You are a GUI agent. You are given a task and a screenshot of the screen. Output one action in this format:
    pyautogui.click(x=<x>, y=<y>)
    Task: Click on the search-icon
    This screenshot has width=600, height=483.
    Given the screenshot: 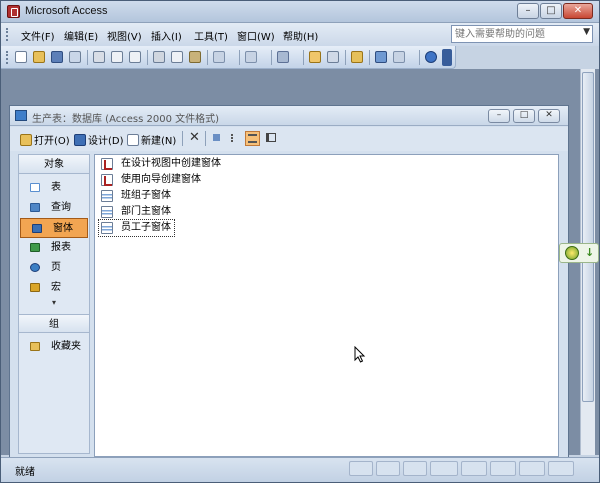 What is the action you would take?
    pyautogui.click(x=75, y=57)
    